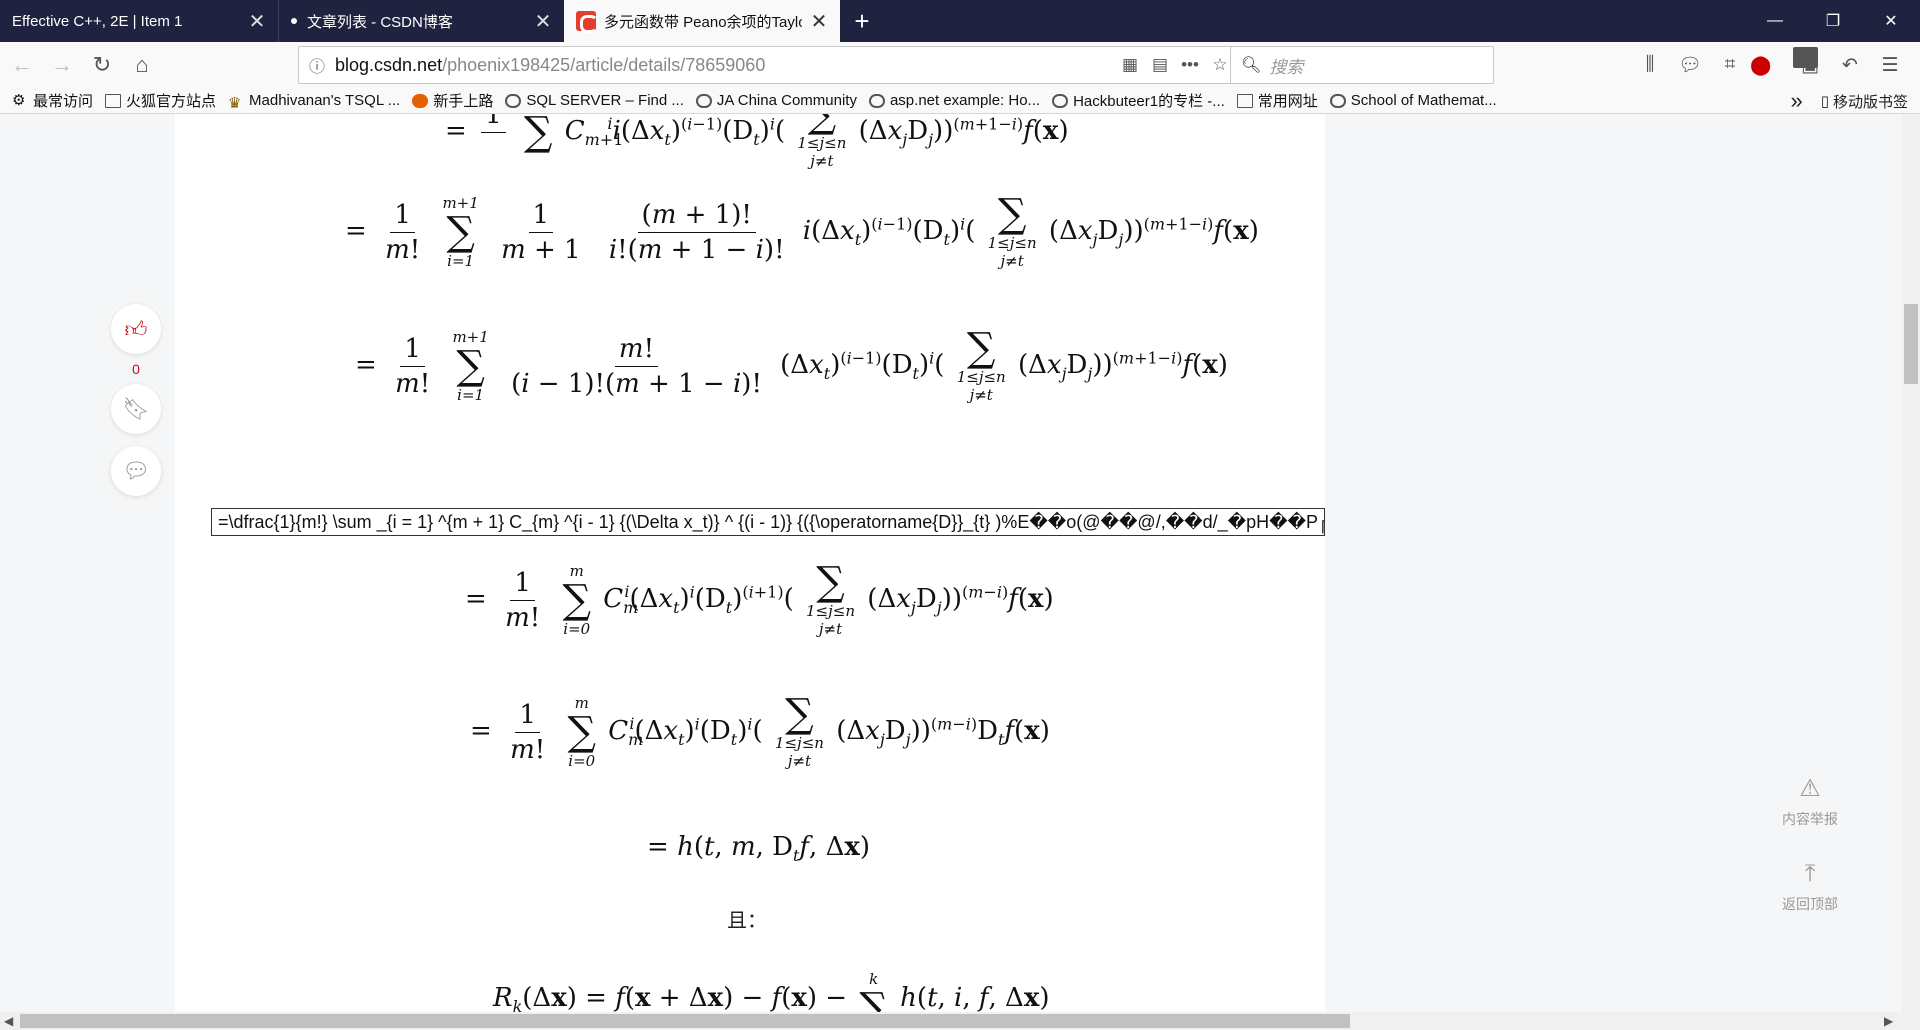 This screenshot has width=1920, height=1030. I want to click on adblock-icon: ⬤ 14, so click(1784, 61).